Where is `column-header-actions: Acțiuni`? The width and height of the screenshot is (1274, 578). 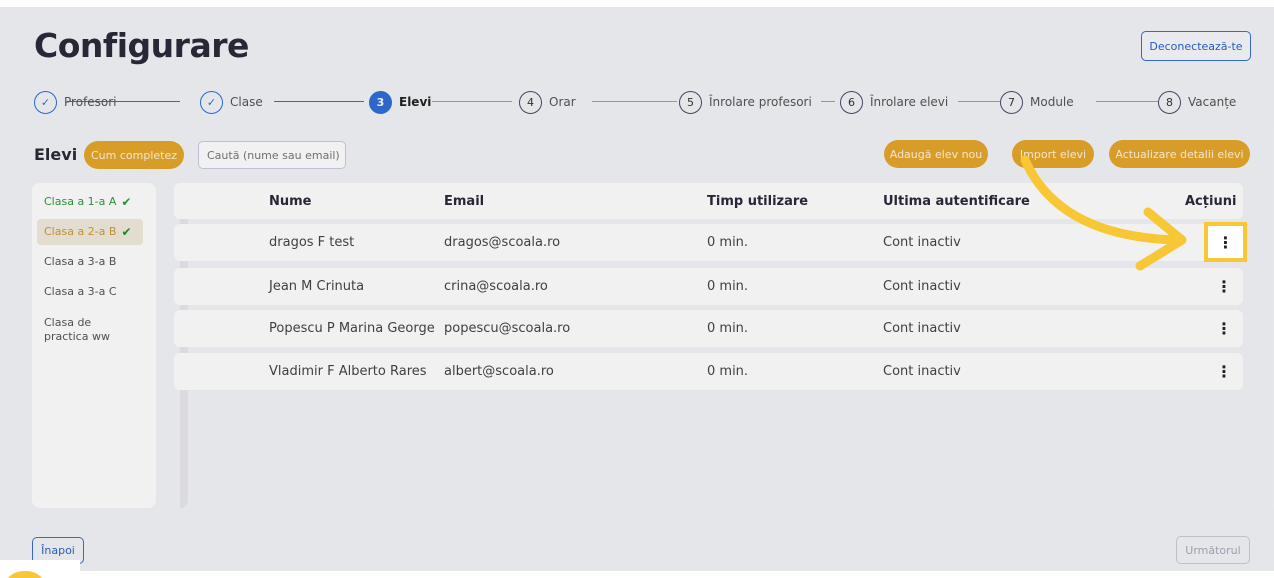 column-header-actions: Acțiuni is located at coordinates (1211, 201).